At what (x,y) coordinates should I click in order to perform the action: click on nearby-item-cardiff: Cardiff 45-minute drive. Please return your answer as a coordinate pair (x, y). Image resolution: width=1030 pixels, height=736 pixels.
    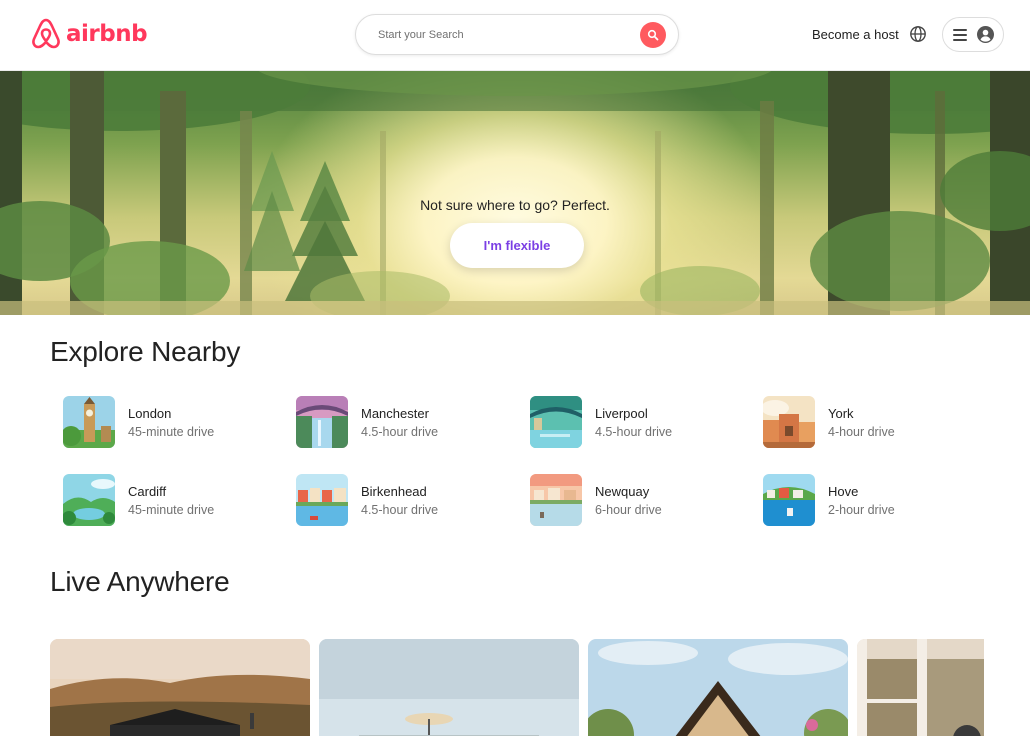
    Looking at the image, I should click on (173, 500).